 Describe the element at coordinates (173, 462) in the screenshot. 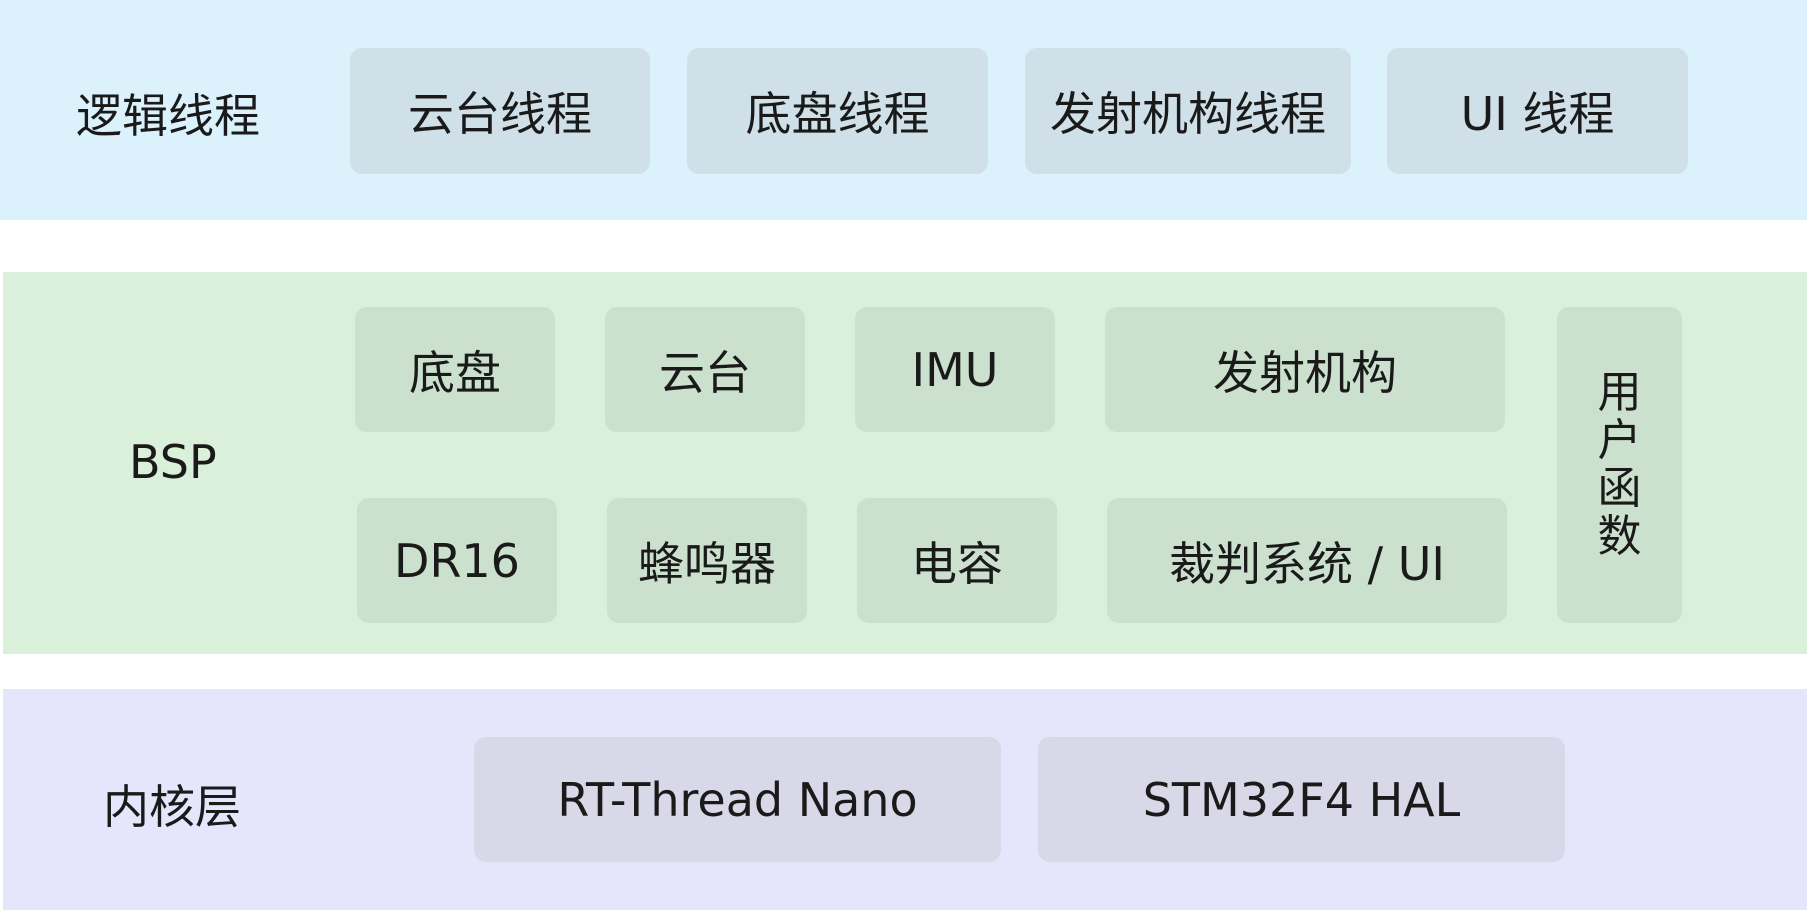

I see `bsp-layer-label: BSP` at that location.